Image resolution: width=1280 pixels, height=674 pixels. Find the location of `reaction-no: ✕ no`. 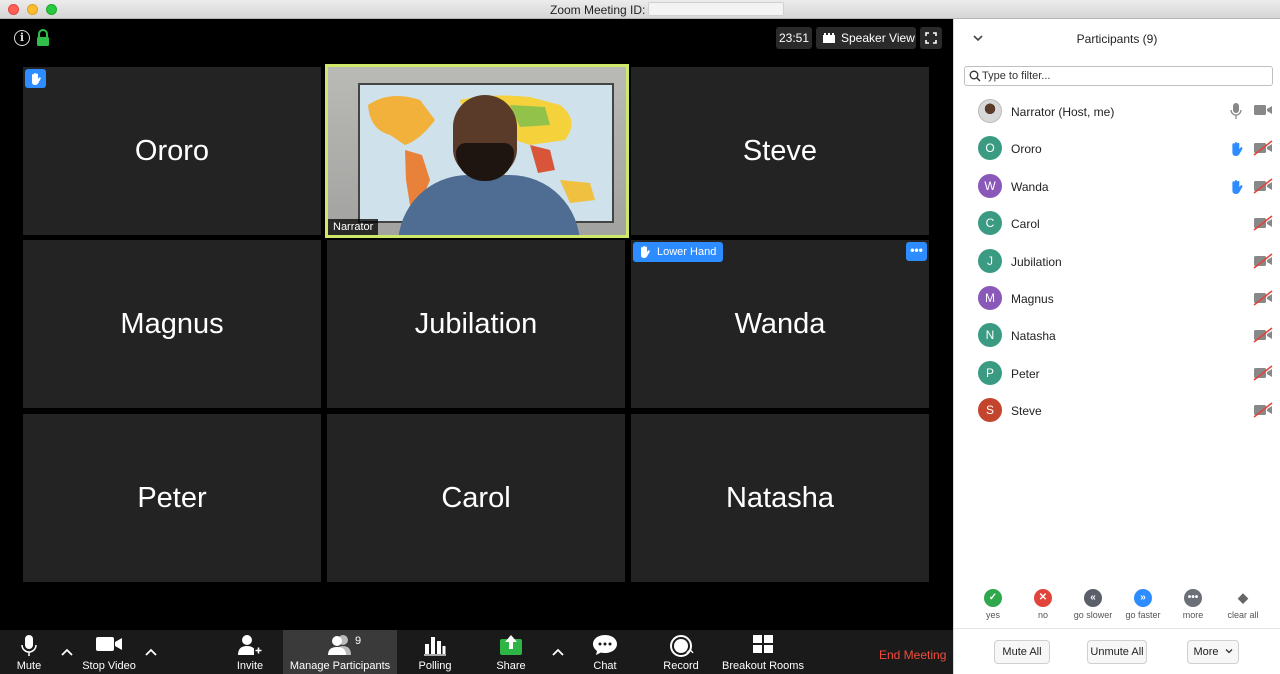

reaction-no: ✕ no is located at coordinates (1043, 603).